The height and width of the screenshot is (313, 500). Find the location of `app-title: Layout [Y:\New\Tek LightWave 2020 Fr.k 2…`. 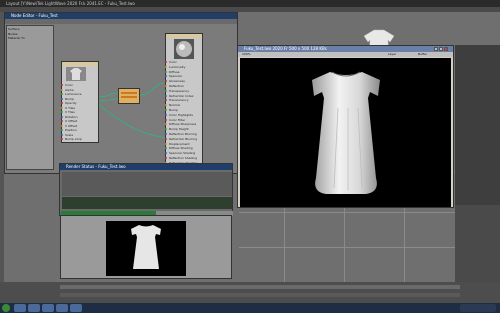

app-title: Layout [Y:\New\Tek LightWave 2020 Fr.k 2… is located at coordinates (70, 3).